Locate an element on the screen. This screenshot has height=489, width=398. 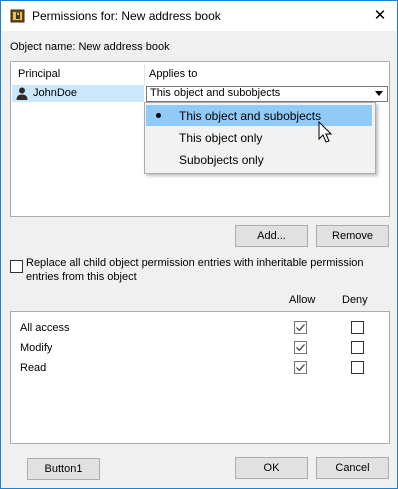
deny-modify-checkbox is located at coordinates (357, 347).